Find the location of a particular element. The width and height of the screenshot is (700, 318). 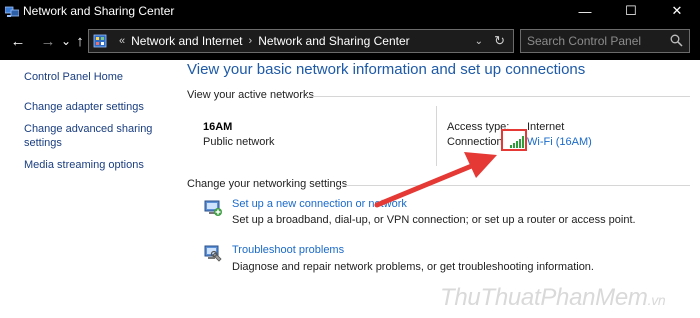

search-box is located at coordinates (605, 41).